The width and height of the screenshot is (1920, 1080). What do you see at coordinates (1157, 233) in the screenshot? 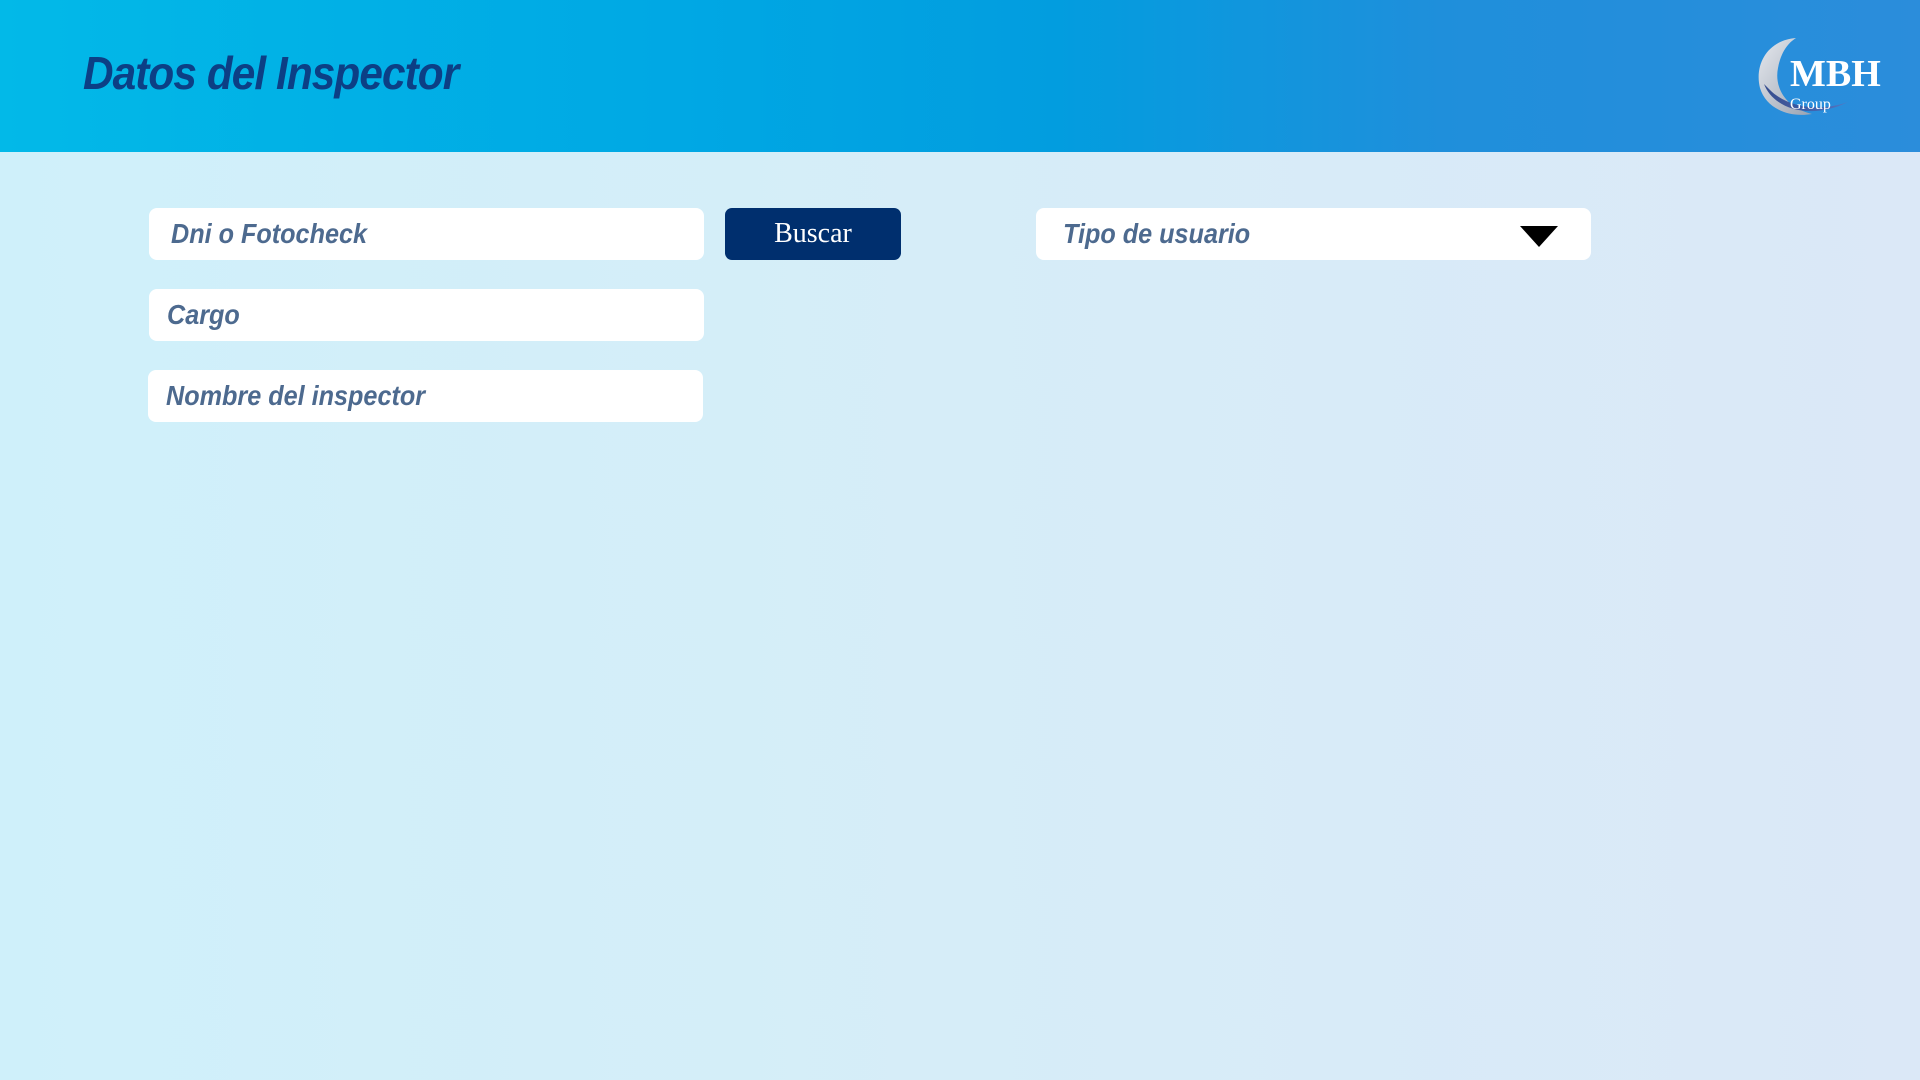
I see `user-type-placeholder: Tipo de usuario` at bounding box center [1157, 233].